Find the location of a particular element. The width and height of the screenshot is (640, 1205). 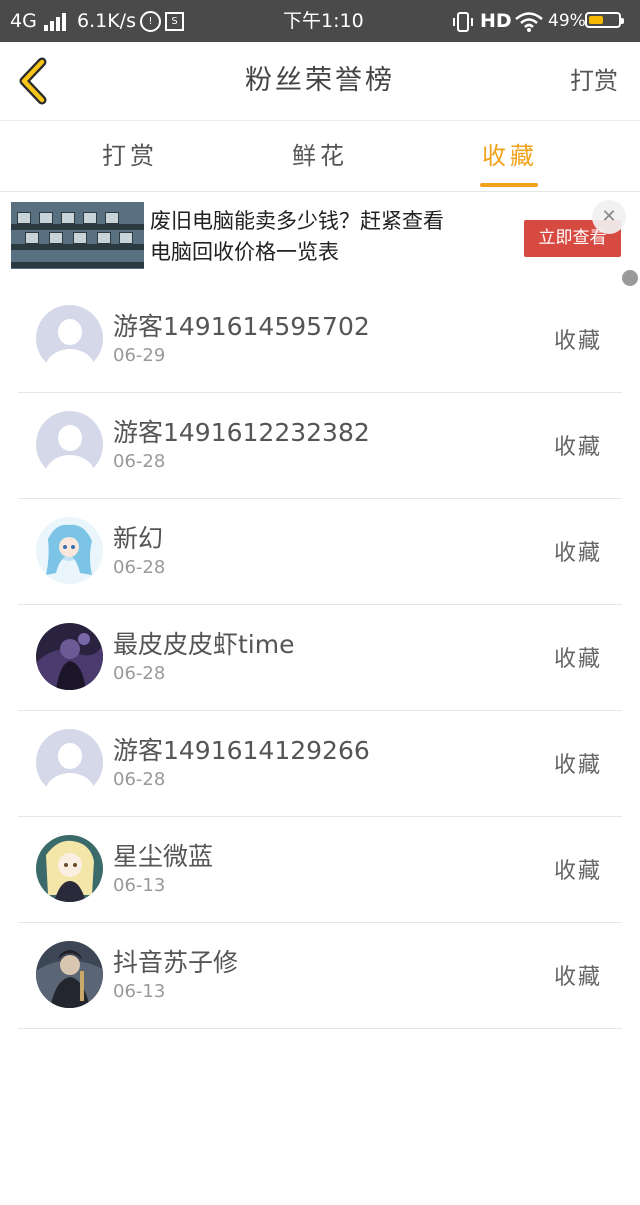

ad-badge-icon is located at coordinates (630, 278).